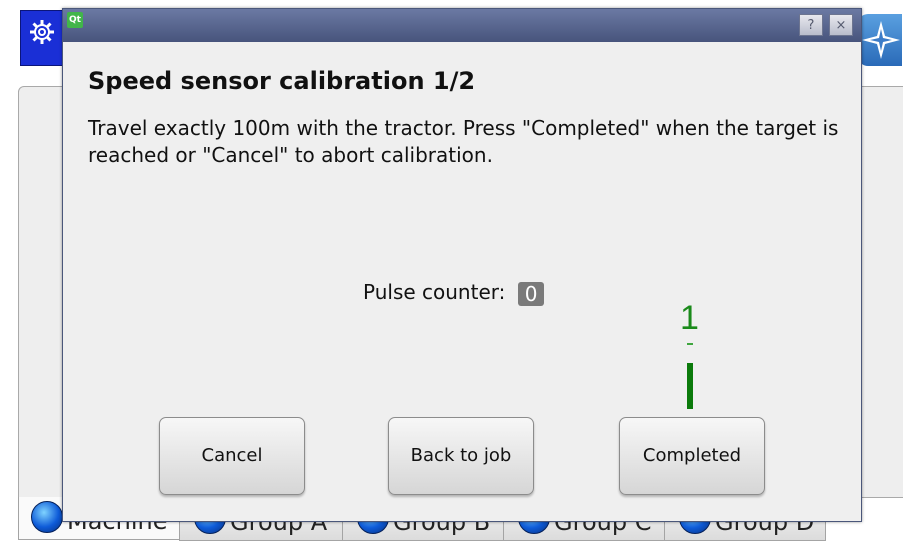 The image size is (903, 544). What do you see at coordinates (690, 344) in the screenshot?
I see `annotation-dash` at bounding box center [690, 344].